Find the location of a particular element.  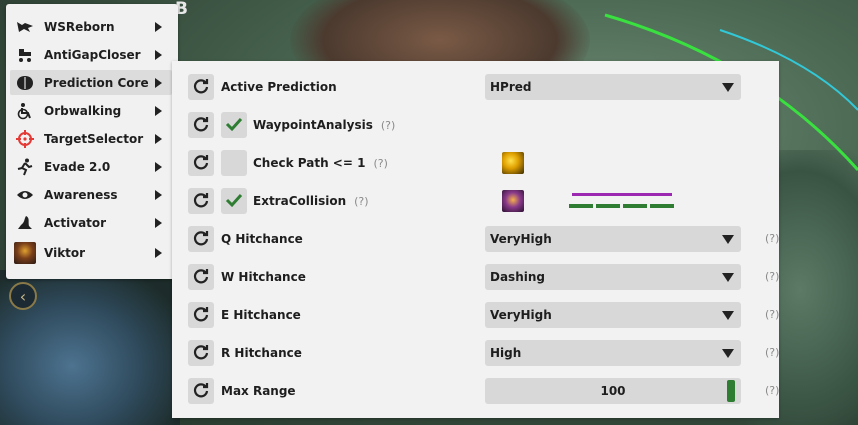

menu-item-label: AntiGapCloser is located at coordinates (92, 54).